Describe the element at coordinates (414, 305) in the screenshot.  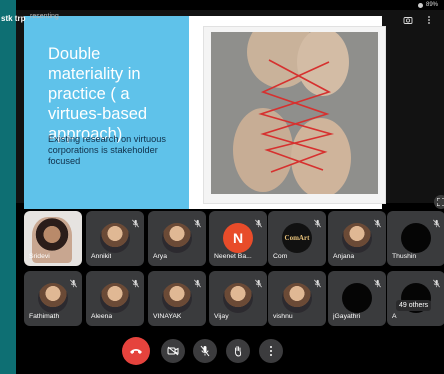
I see `others-count-badge: 49 others` at that location.